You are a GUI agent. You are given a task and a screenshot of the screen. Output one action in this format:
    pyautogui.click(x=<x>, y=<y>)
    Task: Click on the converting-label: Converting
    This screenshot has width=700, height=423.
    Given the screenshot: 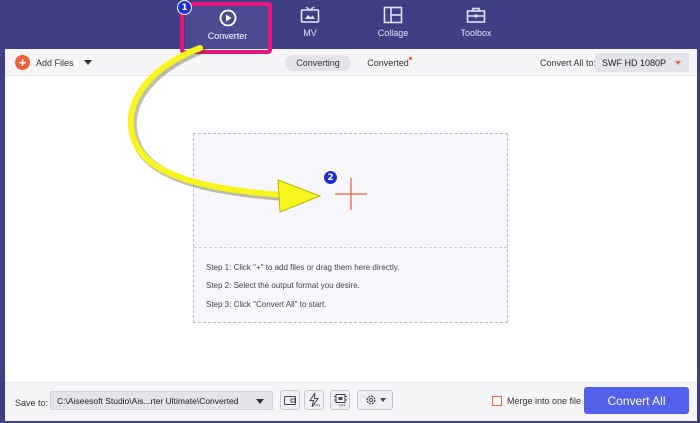 What is the action you would take?
    pyautogui.click(x=318, y=63)
    